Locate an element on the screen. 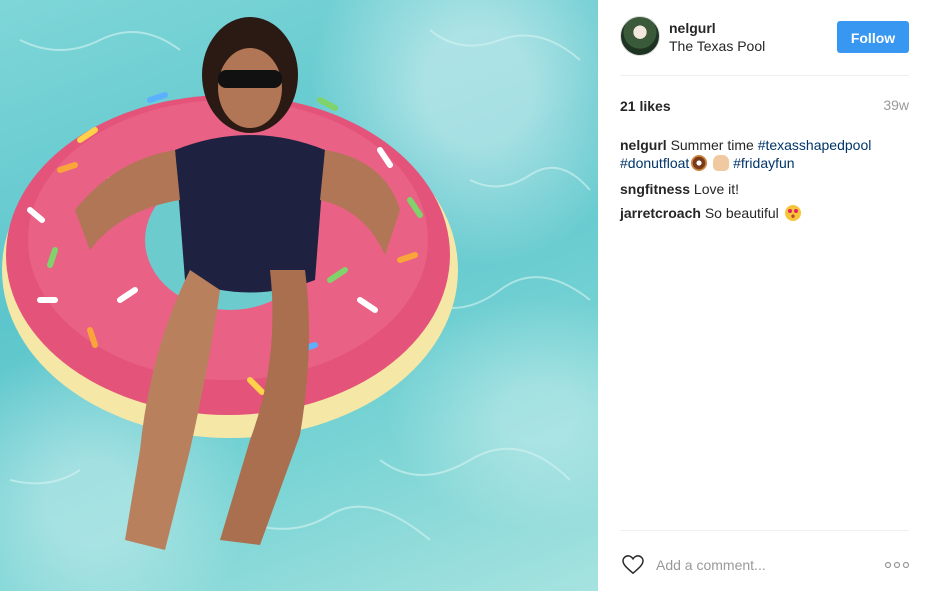 The width and height of the screenshot is (928, 591). follow-button: Follow is located at coordinates (873, 37).